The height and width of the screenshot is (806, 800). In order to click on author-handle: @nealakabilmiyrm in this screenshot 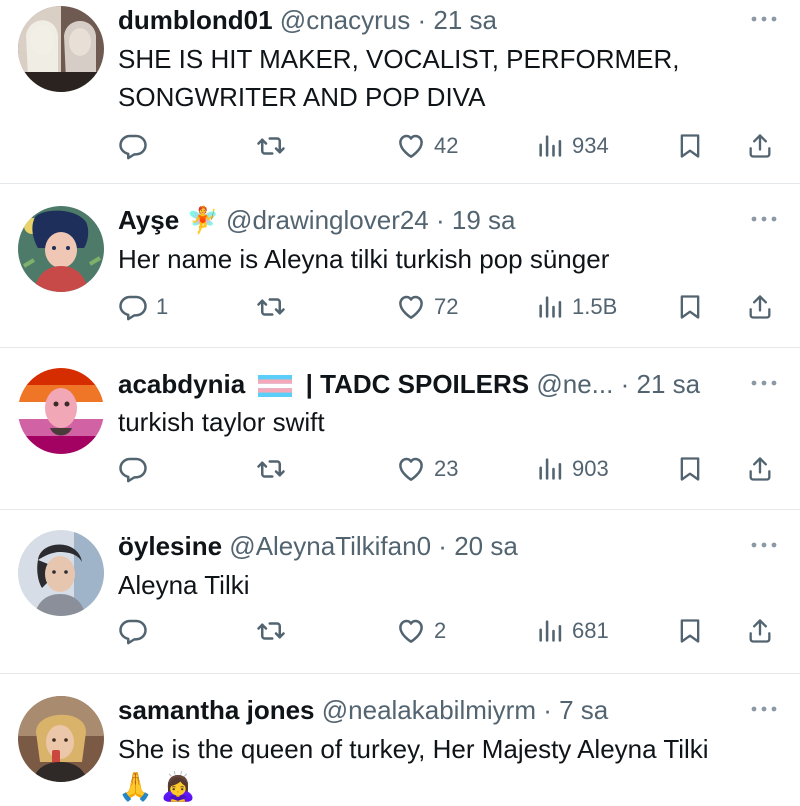, I will do `click(429, 710)`.